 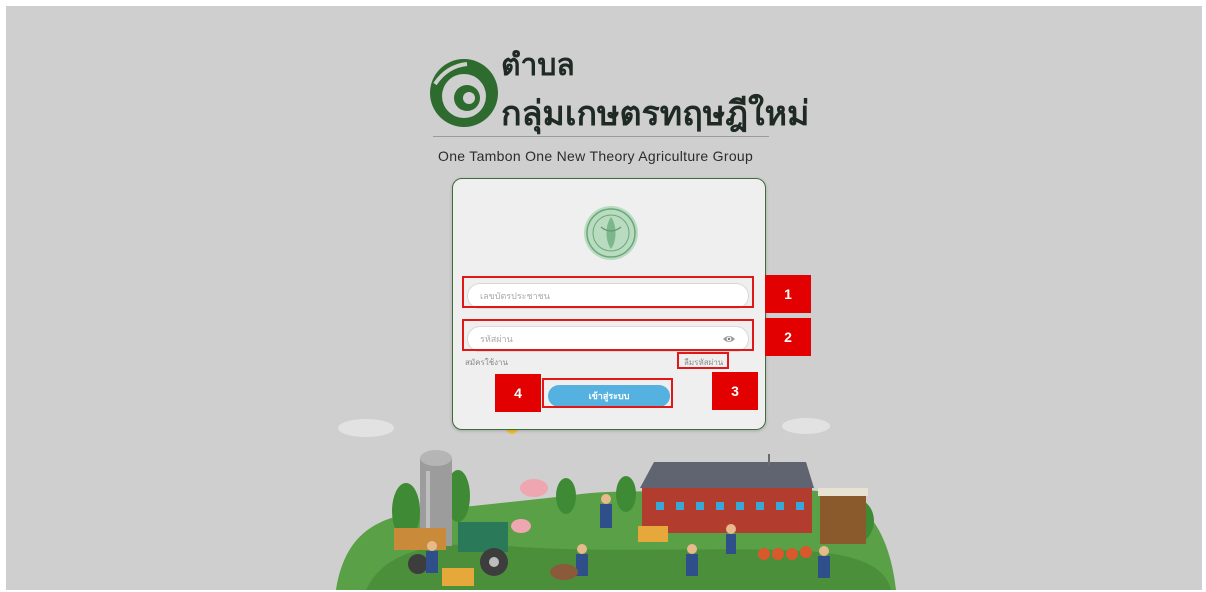 I want to click on brand-line-2: กลุ่มเกษตรทฤษฎีใหม่, so click(x=655, y=114).